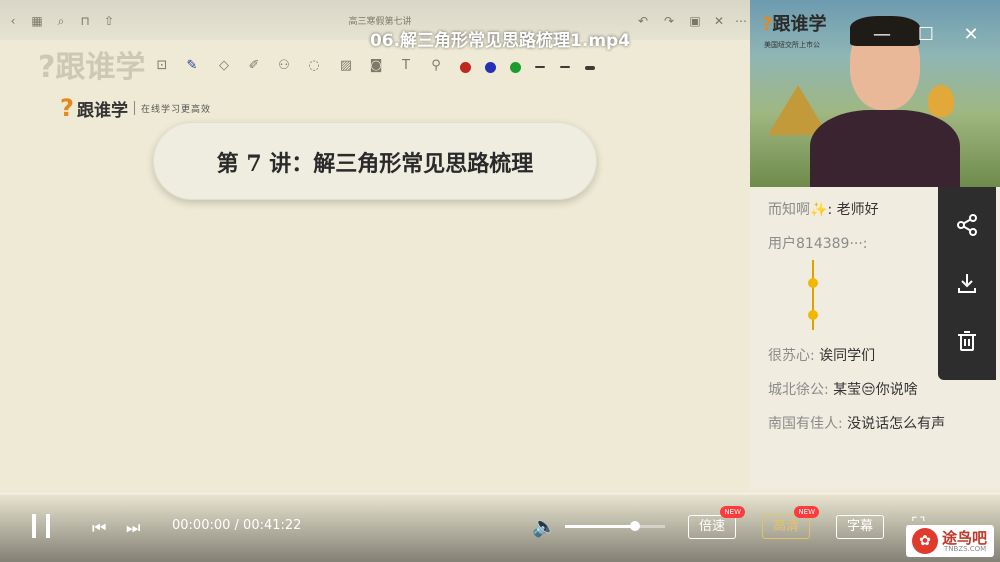 This screenshot has width=1000, height=562. I want to click on stroke-medium, so click(565, 67).